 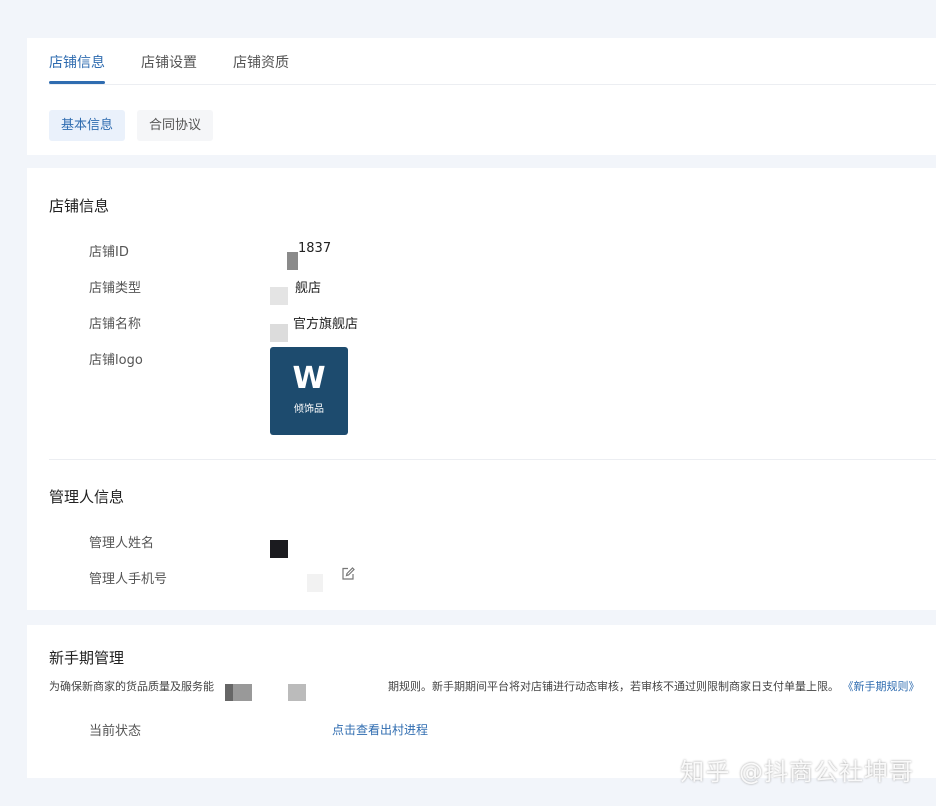 I want to click on manager-name-label: 管理人姓名, so click(x=122, y=543).